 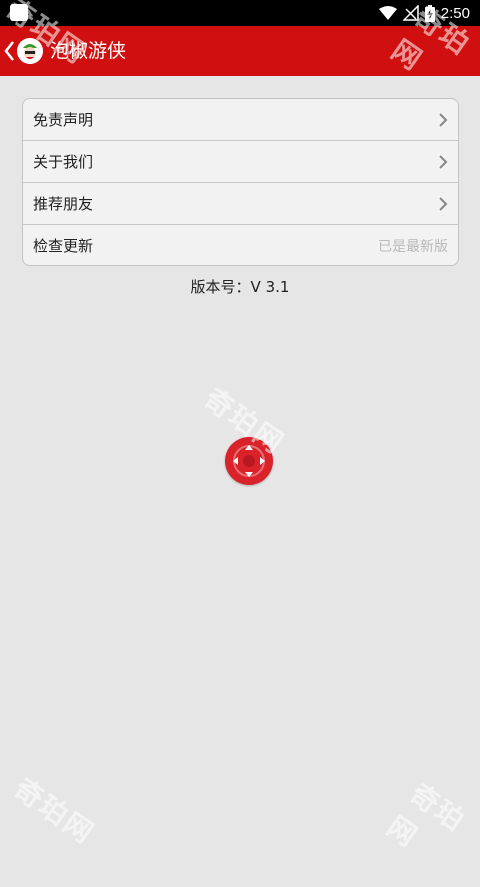 I want to click on menu-item-label: 检查更新, so click(x=63, y=246).